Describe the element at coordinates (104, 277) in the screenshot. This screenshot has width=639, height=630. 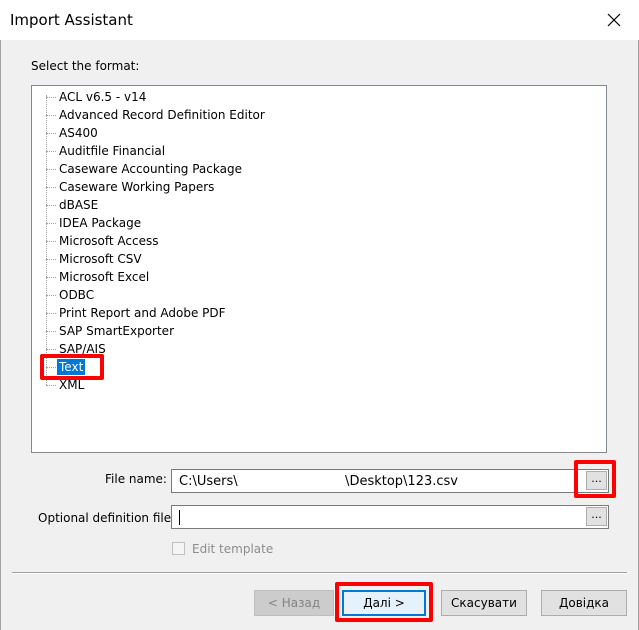
I see `tree-item-label: Microsoft Excel` at that location.